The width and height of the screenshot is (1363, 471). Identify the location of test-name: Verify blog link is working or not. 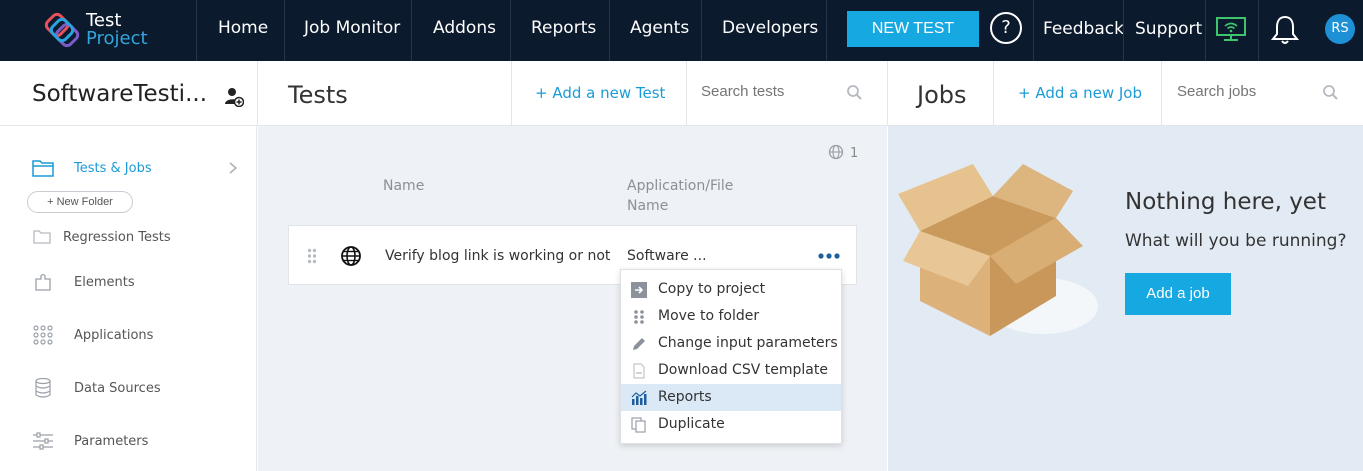
(497, 256).